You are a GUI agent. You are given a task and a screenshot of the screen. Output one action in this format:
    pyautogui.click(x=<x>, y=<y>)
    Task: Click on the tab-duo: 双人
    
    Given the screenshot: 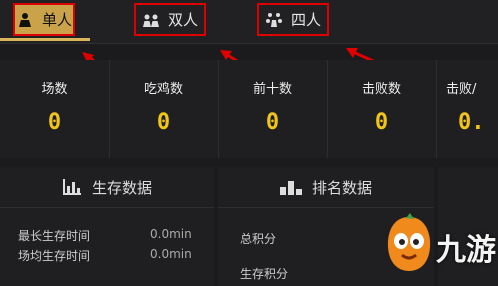 What is the action you would take?
    pyautogui.click(x=170, y=19)
    